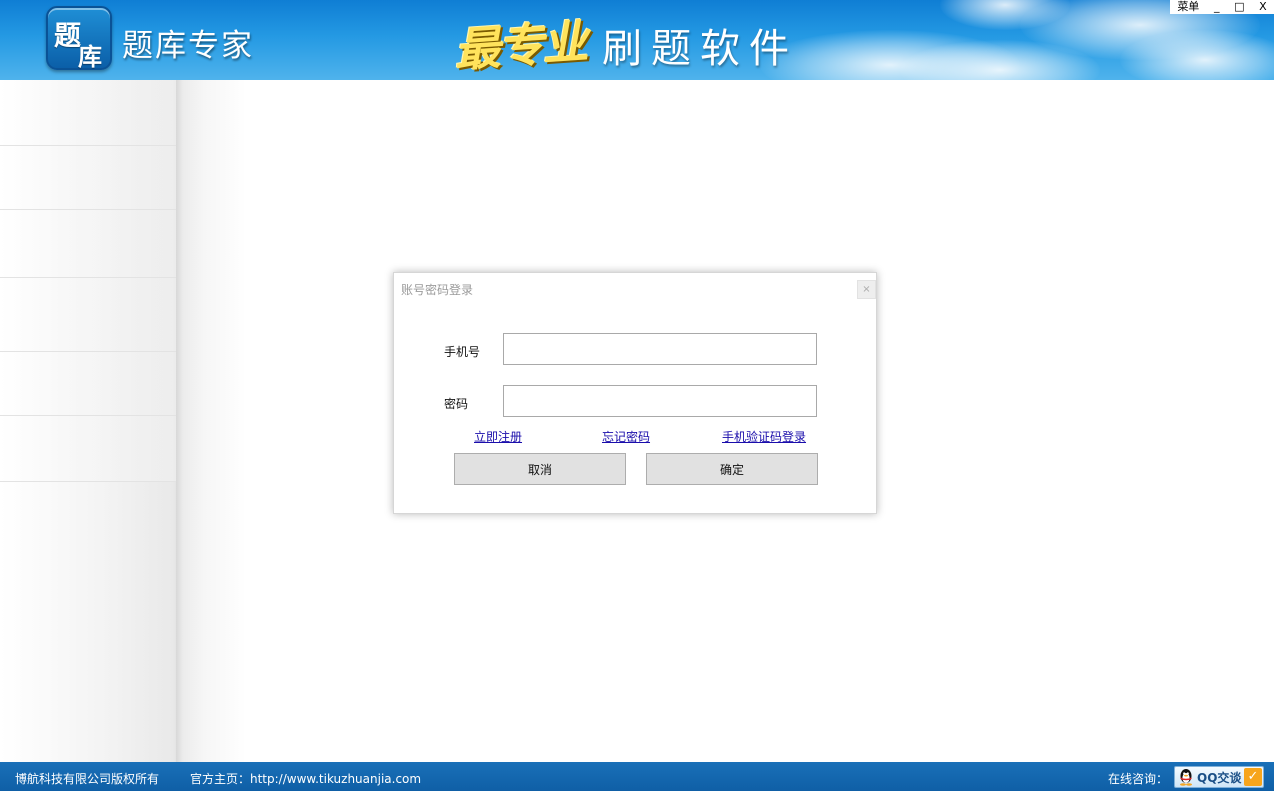 The width and height of the screenshot is (1274, 791). What do you see at coordinates (626, 436) in the screenshot?
I see `forgot-password-link: 忘记密码` at bounding box center [626, 436].